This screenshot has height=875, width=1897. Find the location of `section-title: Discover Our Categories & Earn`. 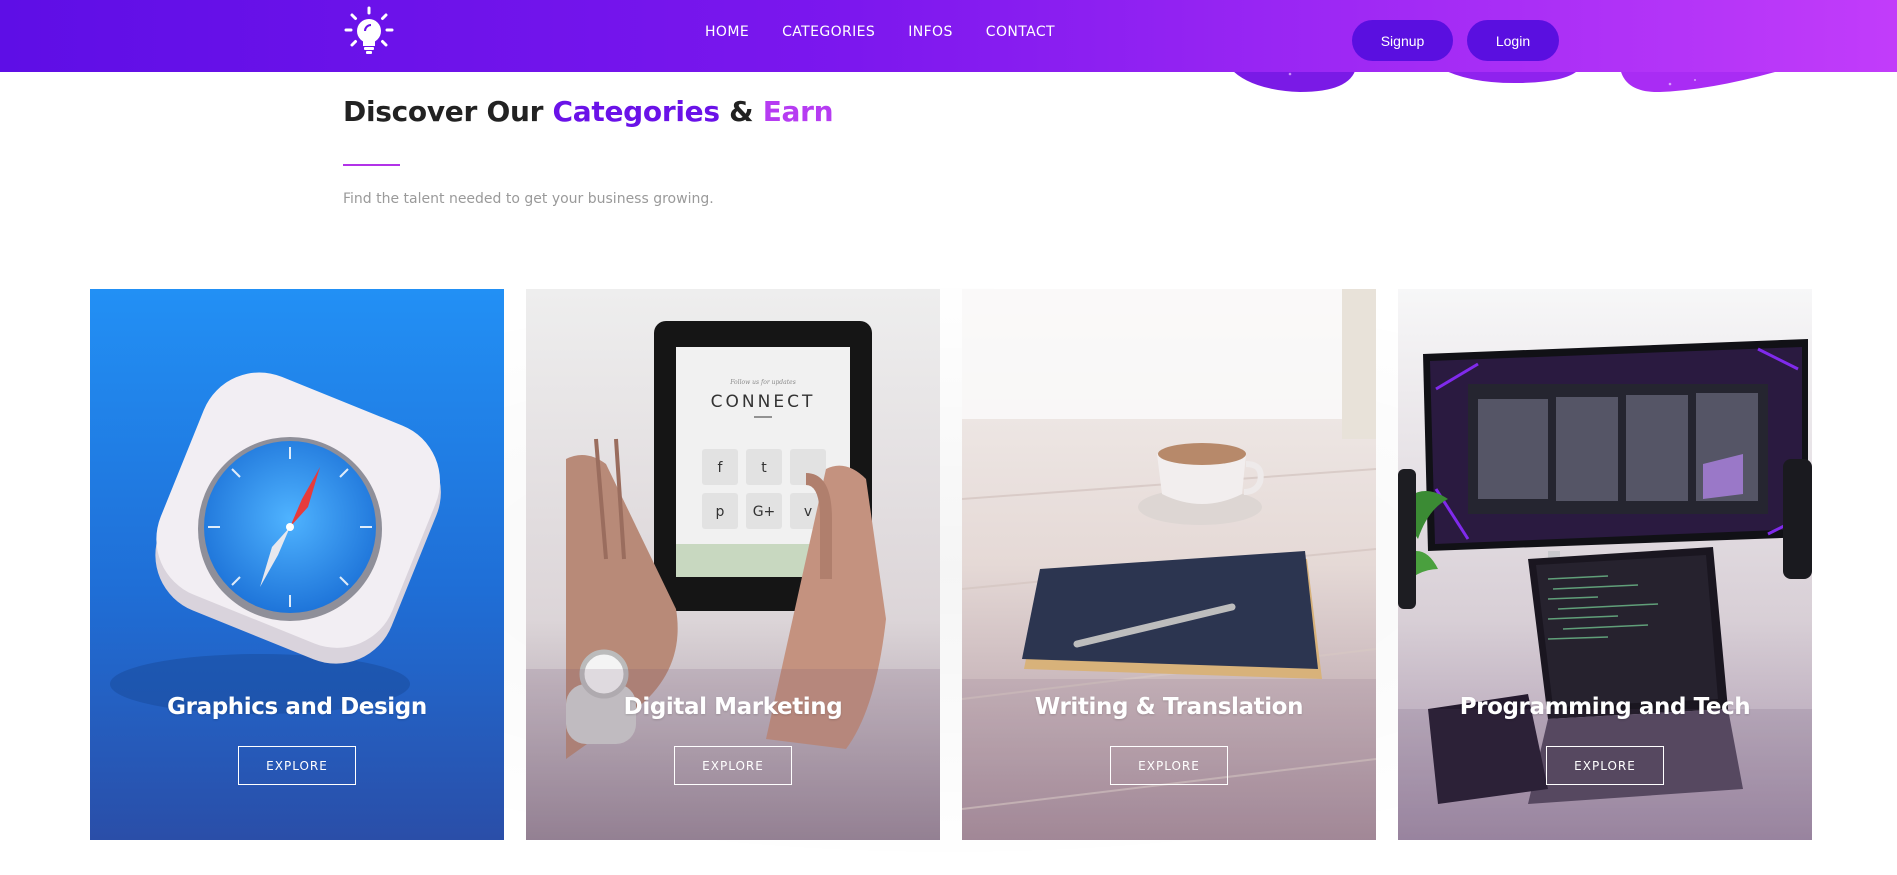

section-title: Discover Our Categories & Earn is located at coordinates (588, 111).